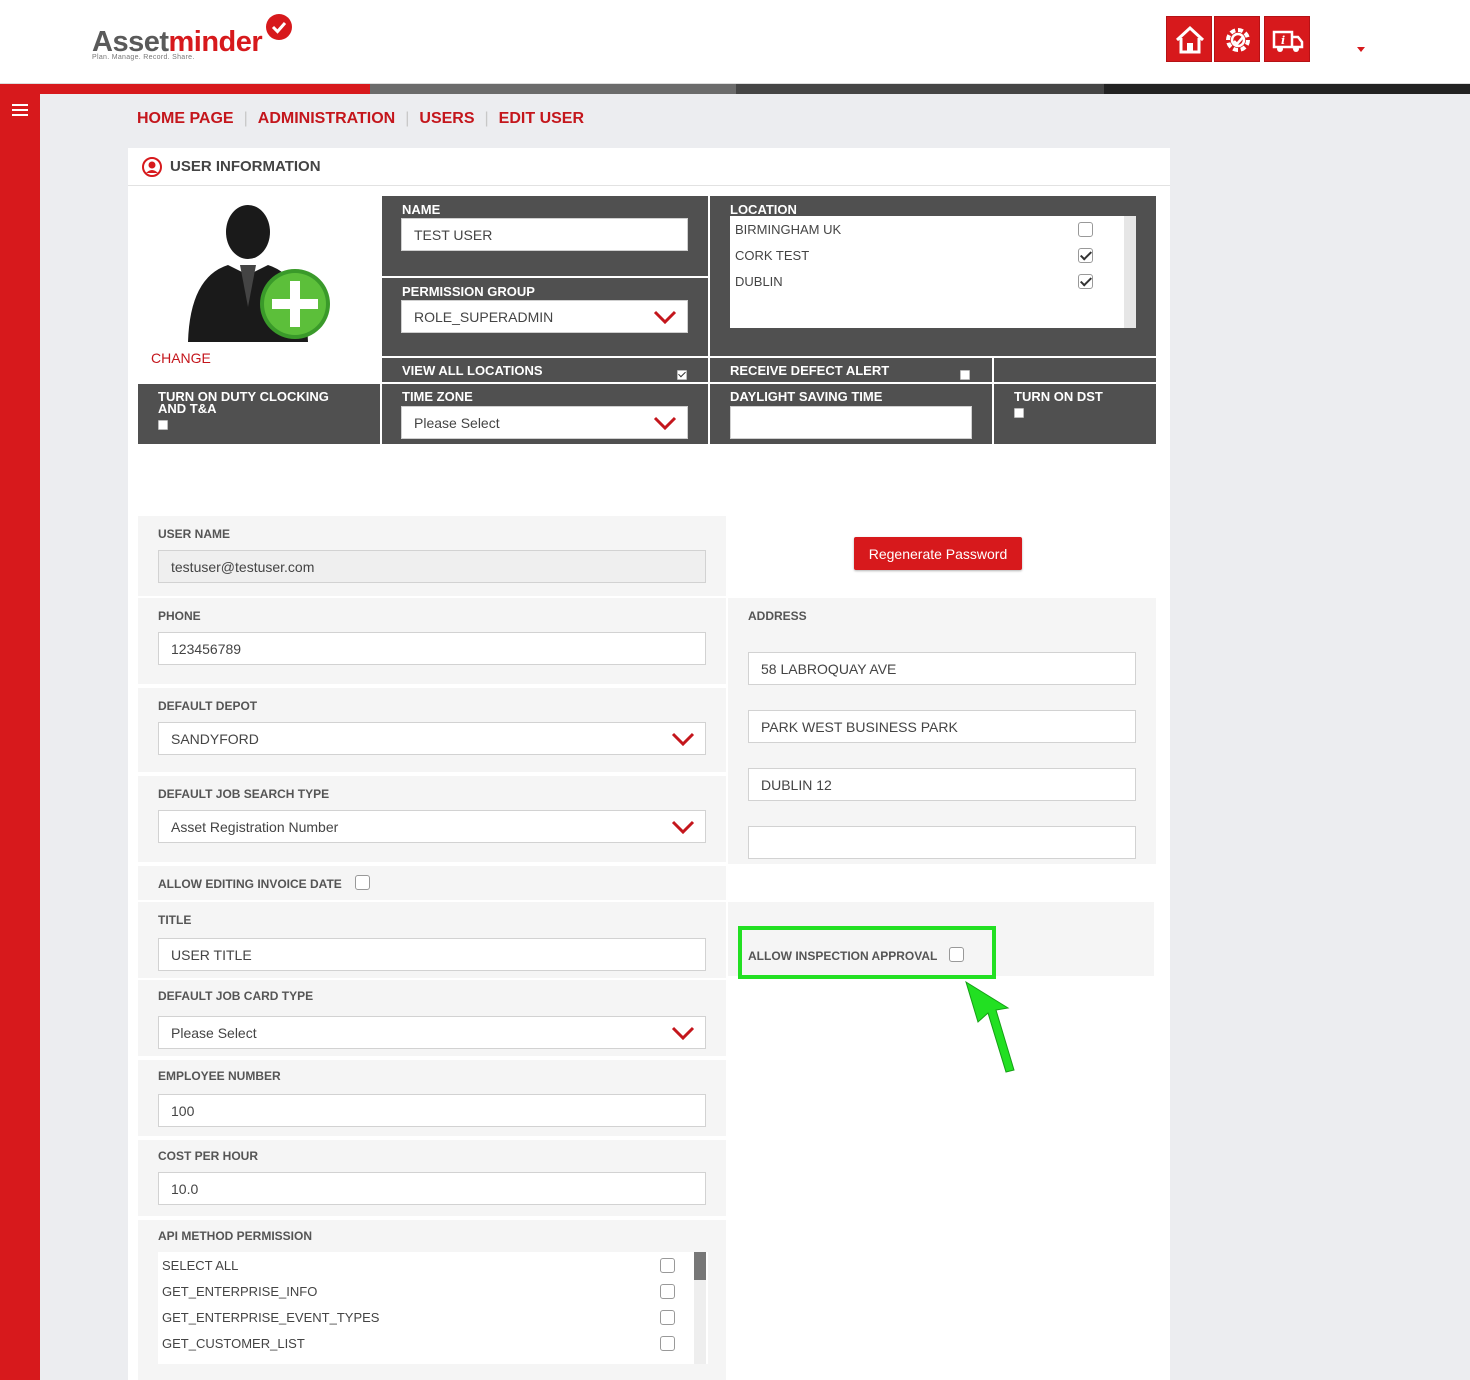 The image size is (1470, 1380). What do you see at coordinates (1237, 39) in the screenshot?
I see `settings-button` at bounding box center [1237, 39].